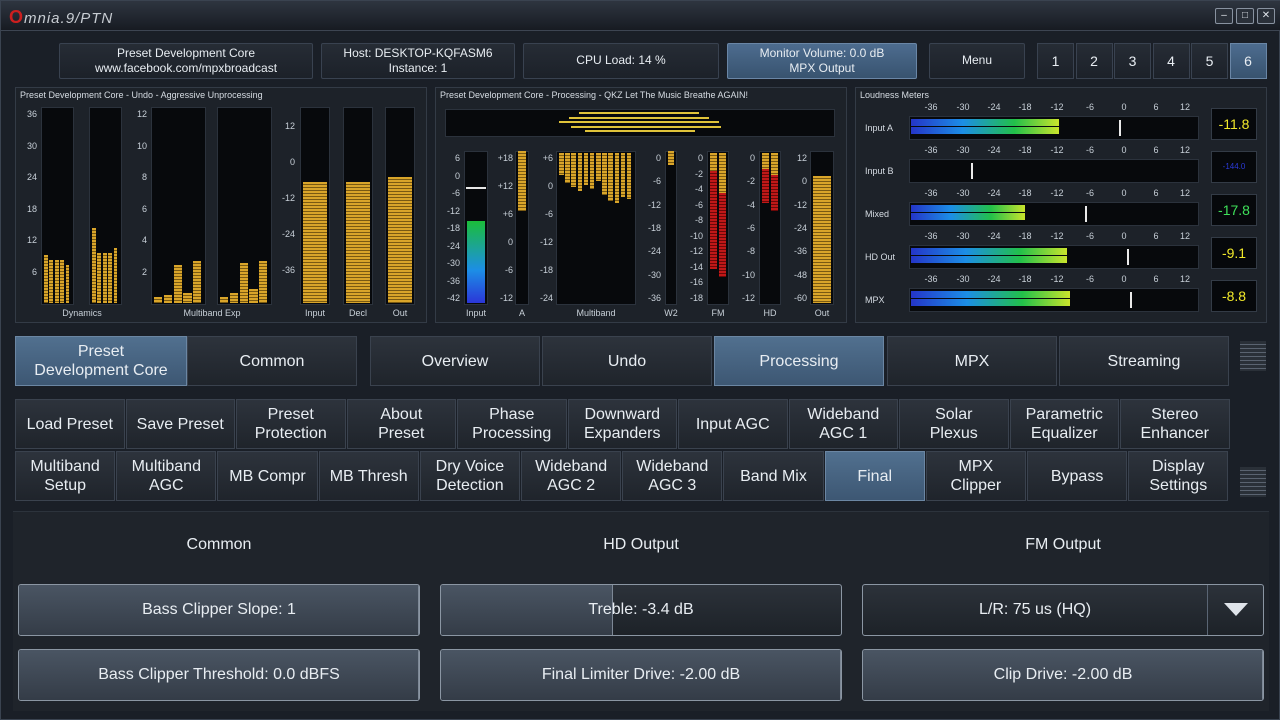  Describe the element at coordinates (877, 214) in the screenshot. I see `loudness-row-label: Mixed` at that location.